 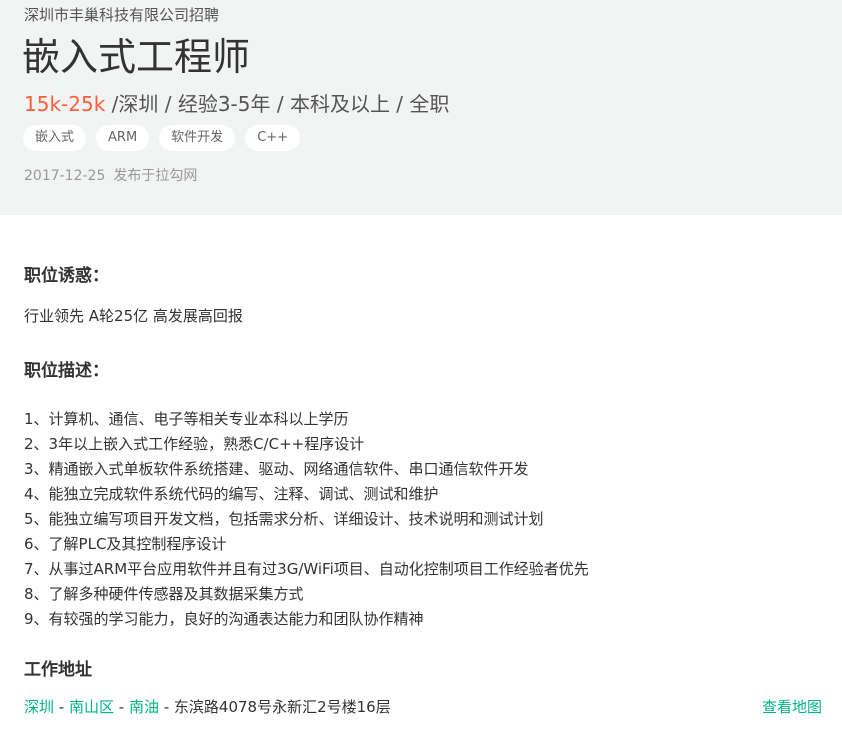 What do you see at coordinates (224, 619) in the screenshot?
I see `description-item: 9、有较强的学习能力，良好的沟通表达能力和团队协作精神` at bounding box center [224, 619].